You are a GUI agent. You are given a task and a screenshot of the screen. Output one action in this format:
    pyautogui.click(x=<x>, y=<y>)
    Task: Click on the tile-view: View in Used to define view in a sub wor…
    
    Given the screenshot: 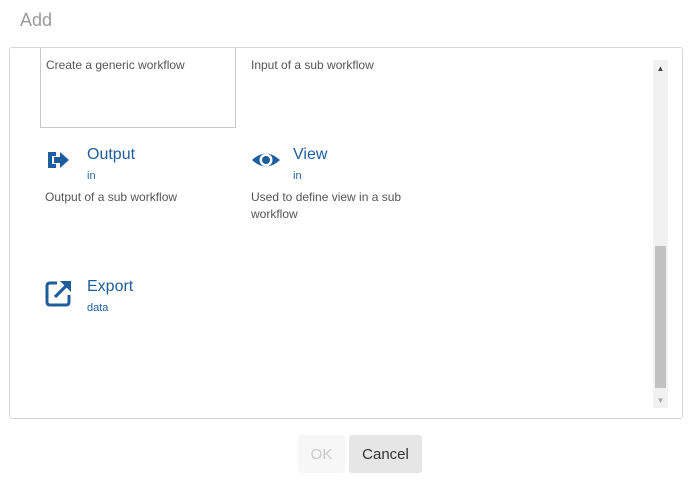 What is the action you would take?
    pyautogui.click(x=336, y=186)
    